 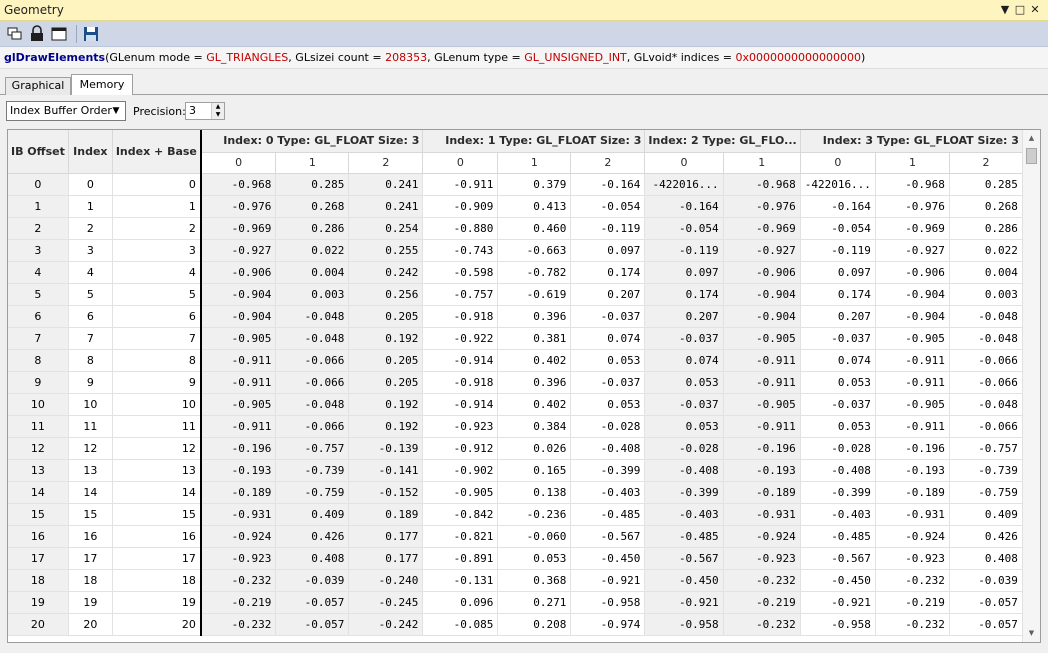 What do you see at coordinates (38, 272) in the screenshot?
I see `ib-offset-cell: 4` at bounding box center [38, 272].